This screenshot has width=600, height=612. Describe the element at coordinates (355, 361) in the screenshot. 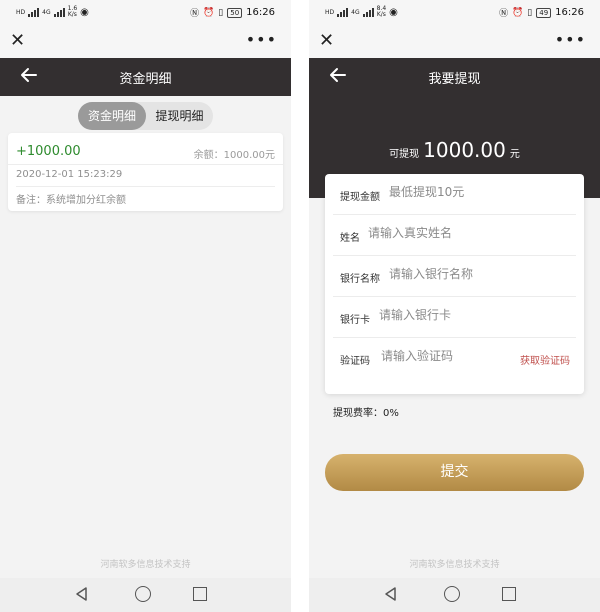

I see `field-label: 验证码` at that location.